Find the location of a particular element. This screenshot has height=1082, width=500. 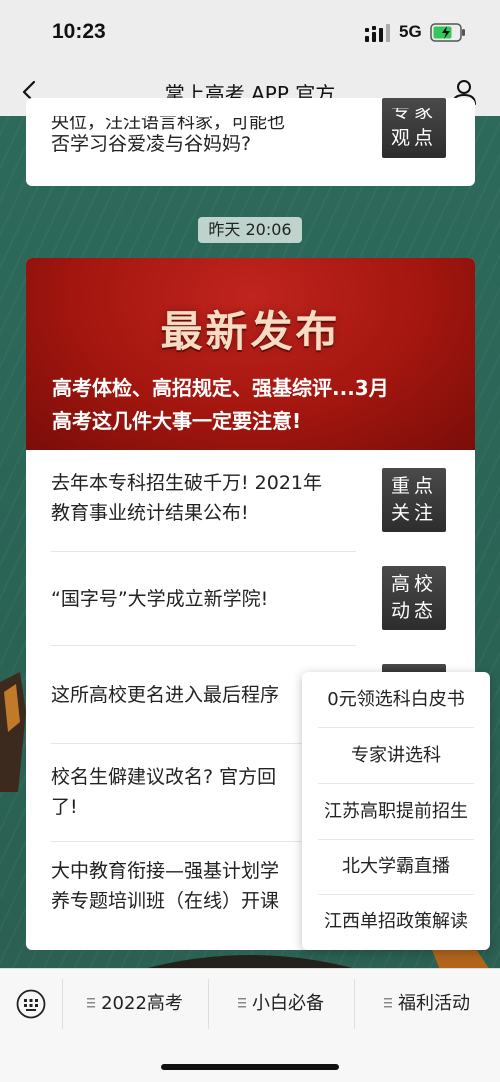

submenu-item: 江西单招政策解读 is located at coordinates (396, 921).